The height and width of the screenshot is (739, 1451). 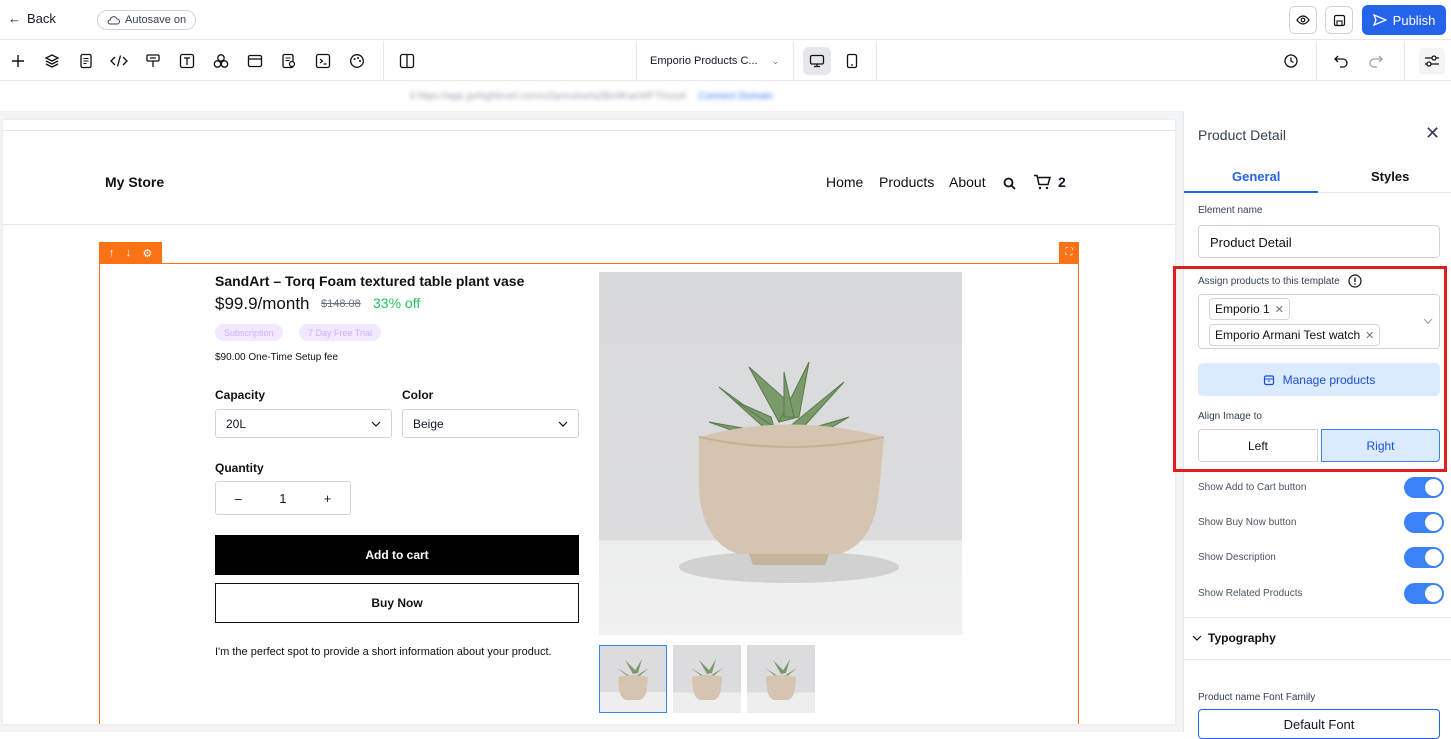 I want to click on save-button, so click(x=1339, y=20).